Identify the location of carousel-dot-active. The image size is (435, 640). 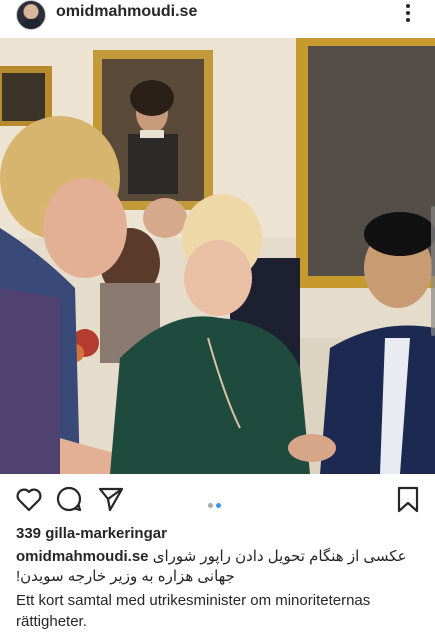
(218, 505).